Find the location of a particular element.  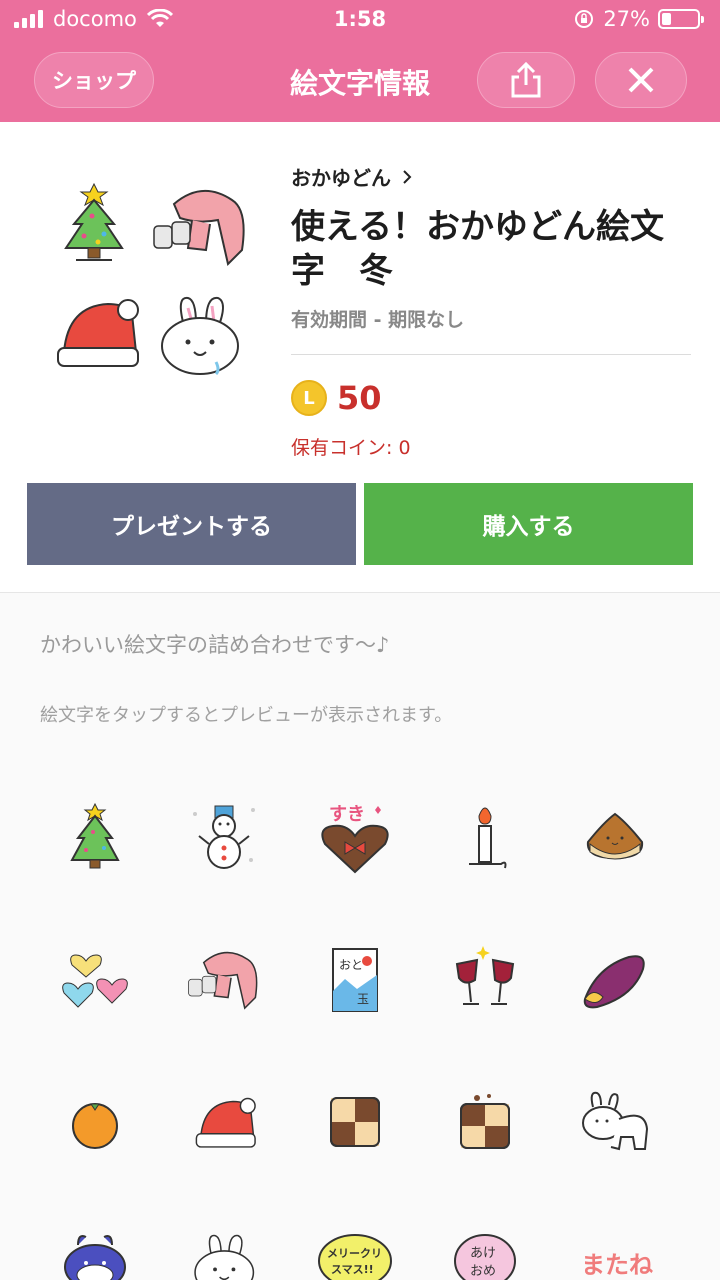

chestnut-icon is located at coordinates (615, 836).